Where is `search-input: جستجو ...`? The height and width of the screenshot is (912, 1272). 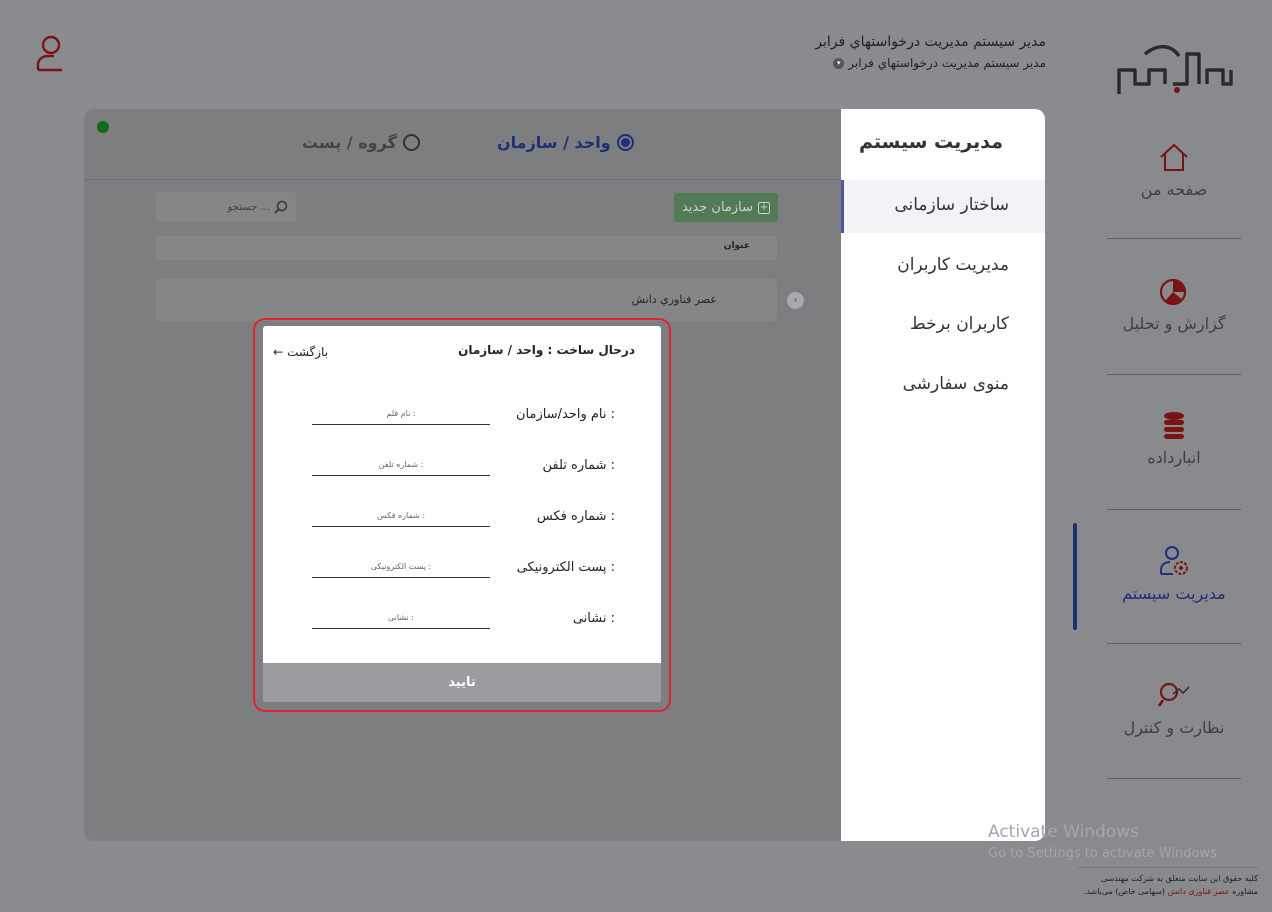 search-input: جستجو ... is located at coordinates (226, 207).